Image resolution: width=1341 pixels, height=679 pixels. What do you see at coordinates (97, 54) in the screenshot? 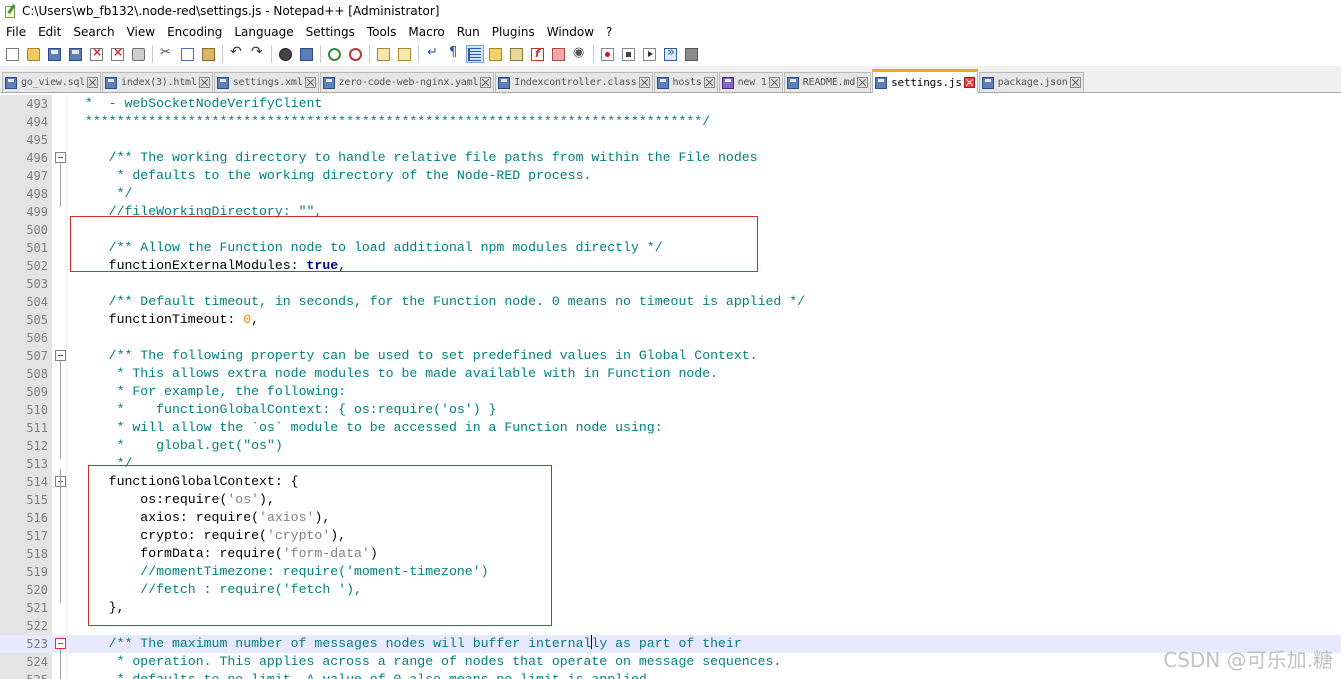
I see `close-file-button` at bounding box center [97, 54].